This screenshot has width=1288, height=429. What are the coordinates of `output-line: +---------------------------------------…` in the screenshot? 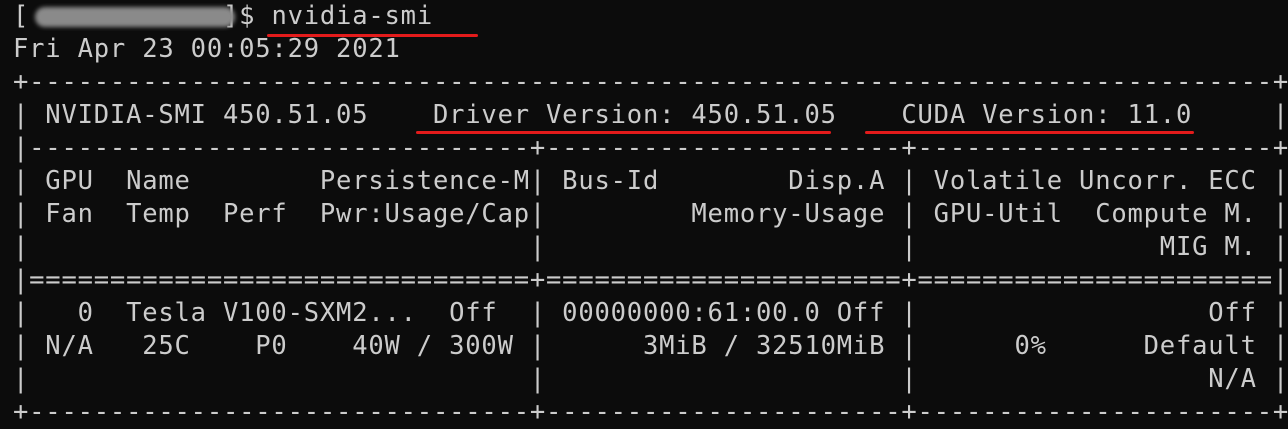 It's located at (650, 82).